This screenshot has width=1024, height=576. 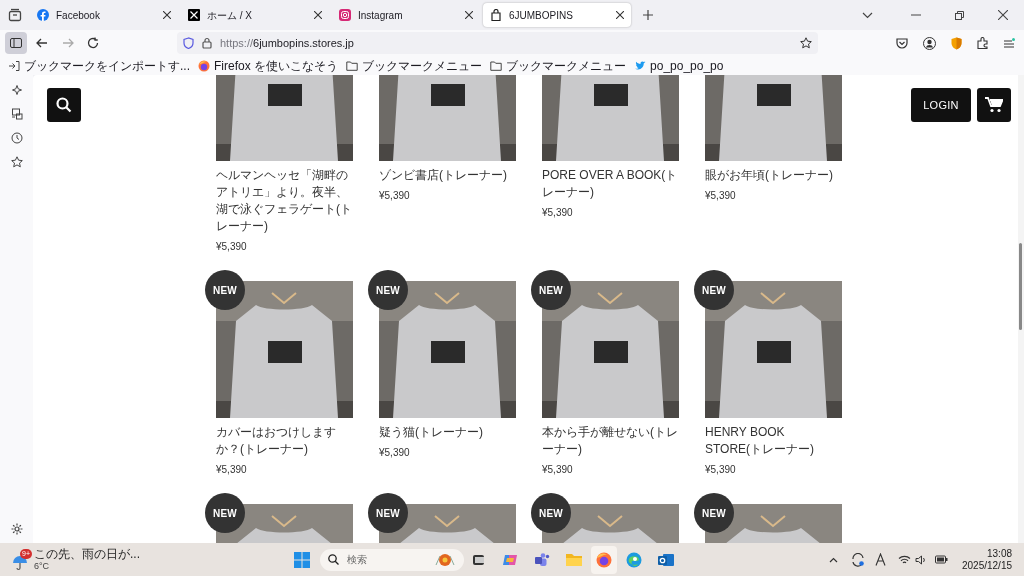 What do you see at coordinates (880, 559) in the screenshot?
I see `input-method-icon` at bounding box center [880, 559].